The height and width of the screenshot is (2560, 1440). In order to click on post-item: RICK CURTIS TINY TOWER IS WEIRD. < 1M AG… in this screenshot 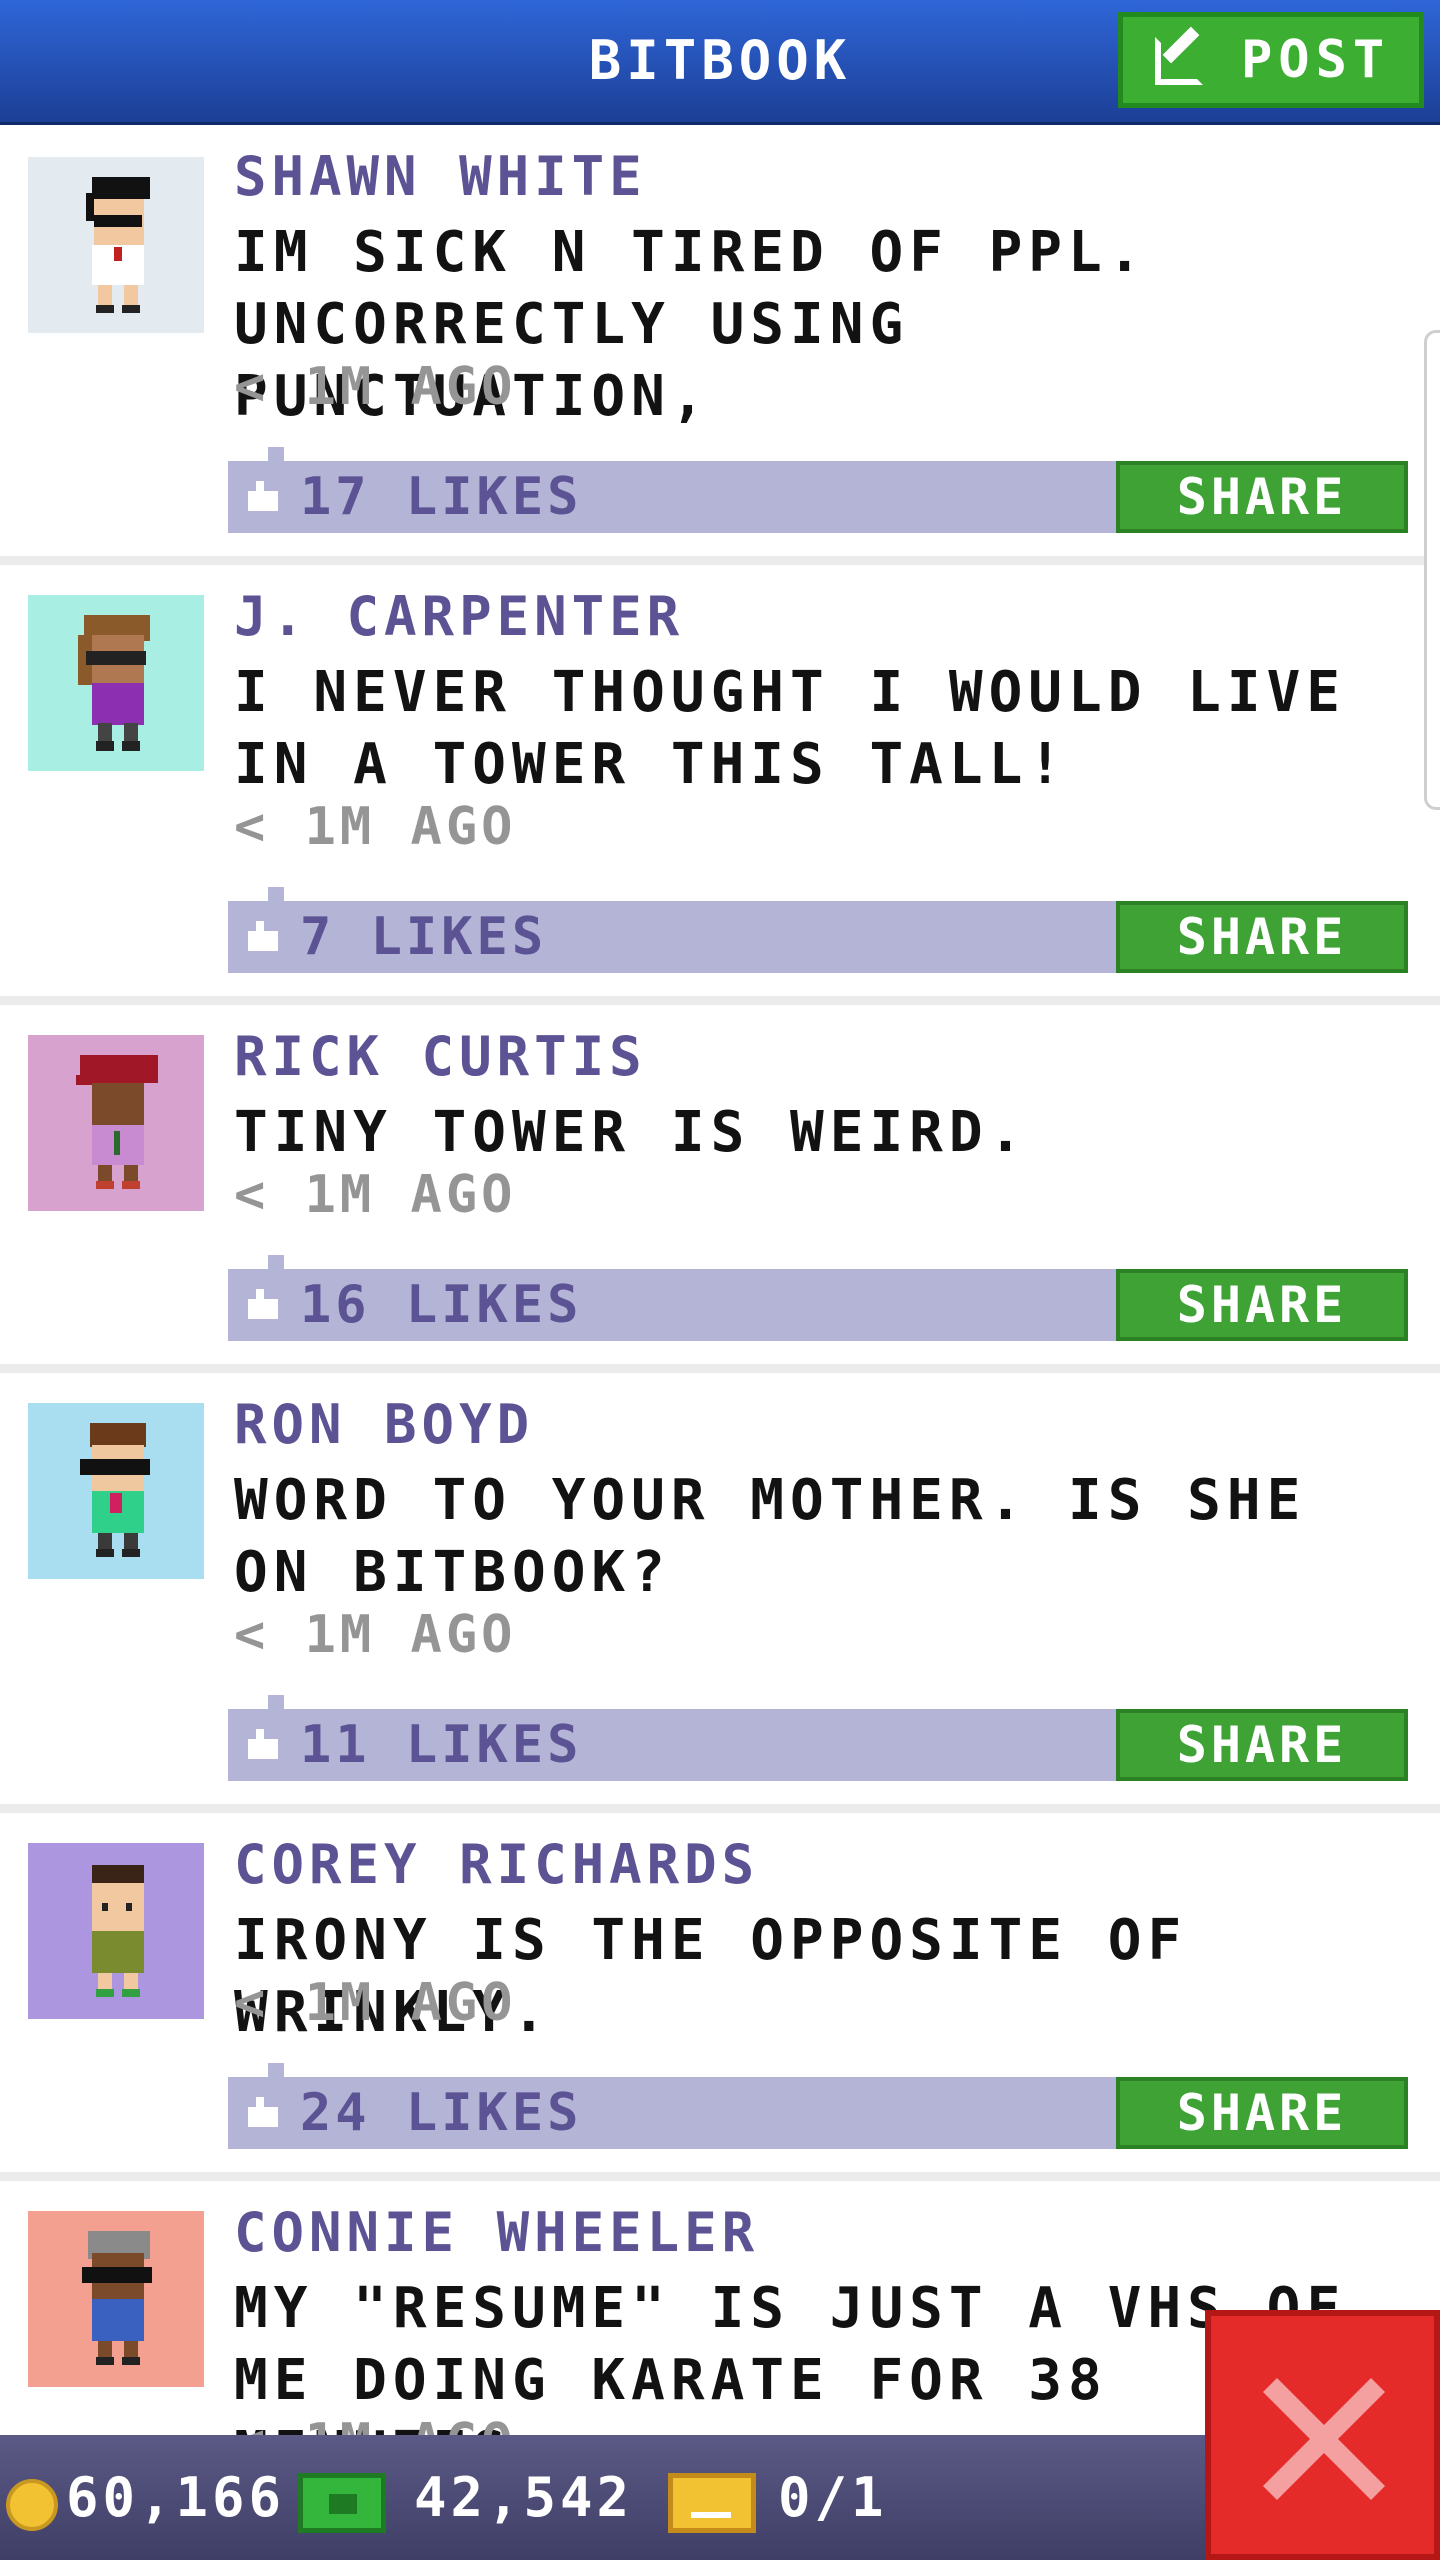, I will do `click(720, 1189)`.